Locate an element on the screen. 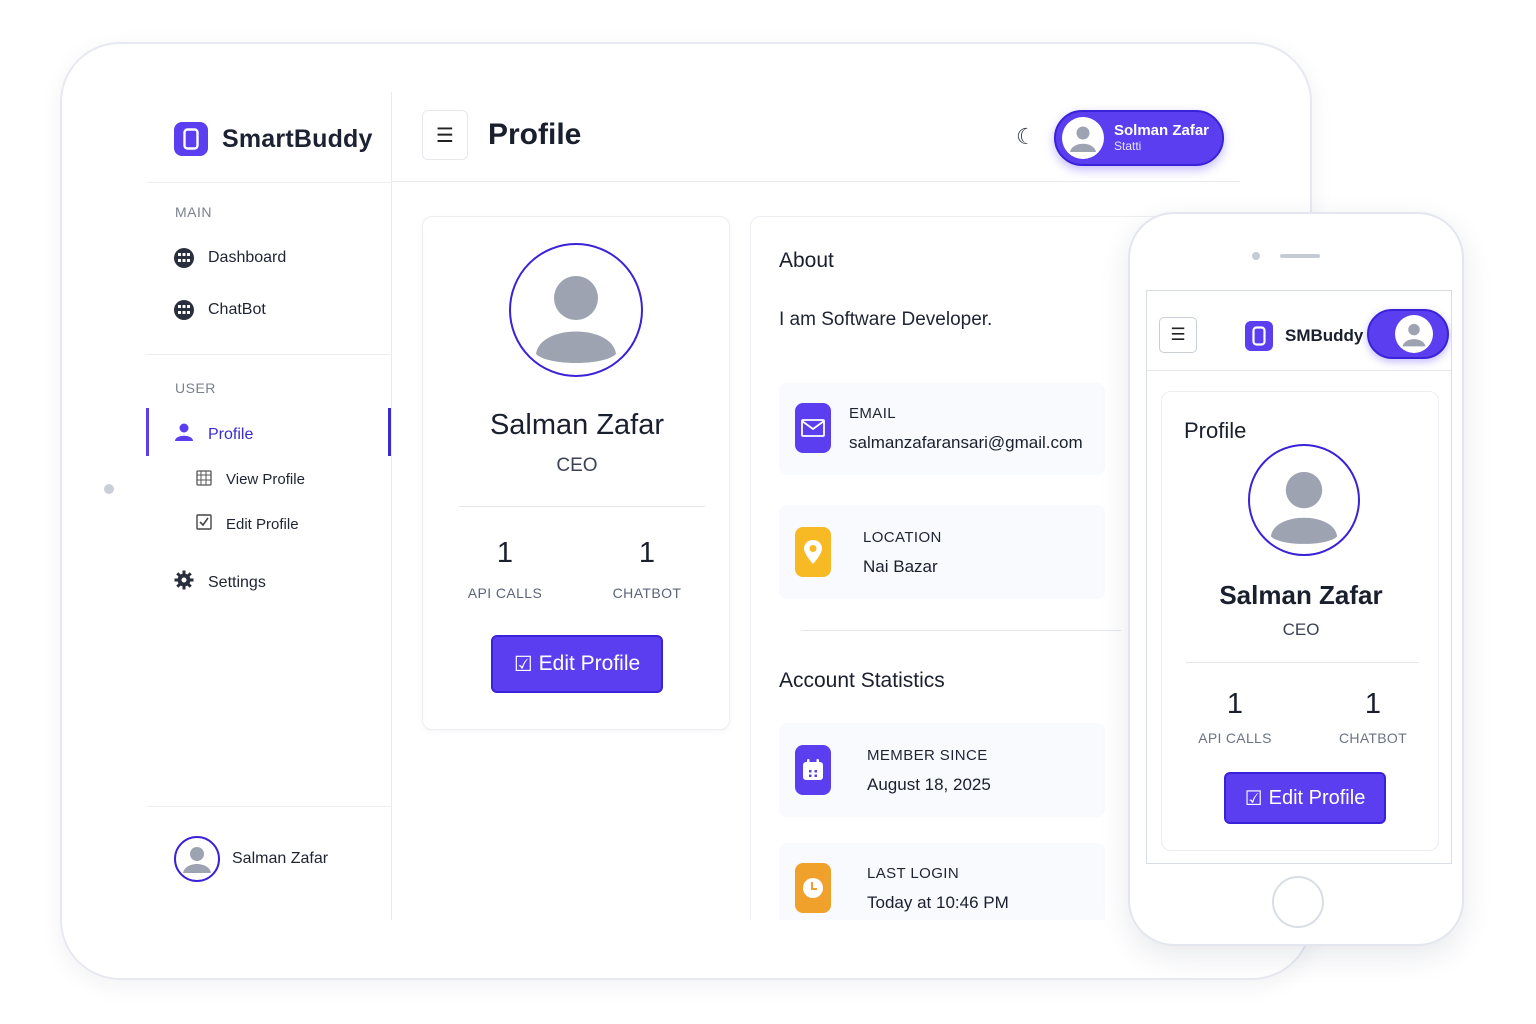  about-title: About is located at coordinates (806, 260).